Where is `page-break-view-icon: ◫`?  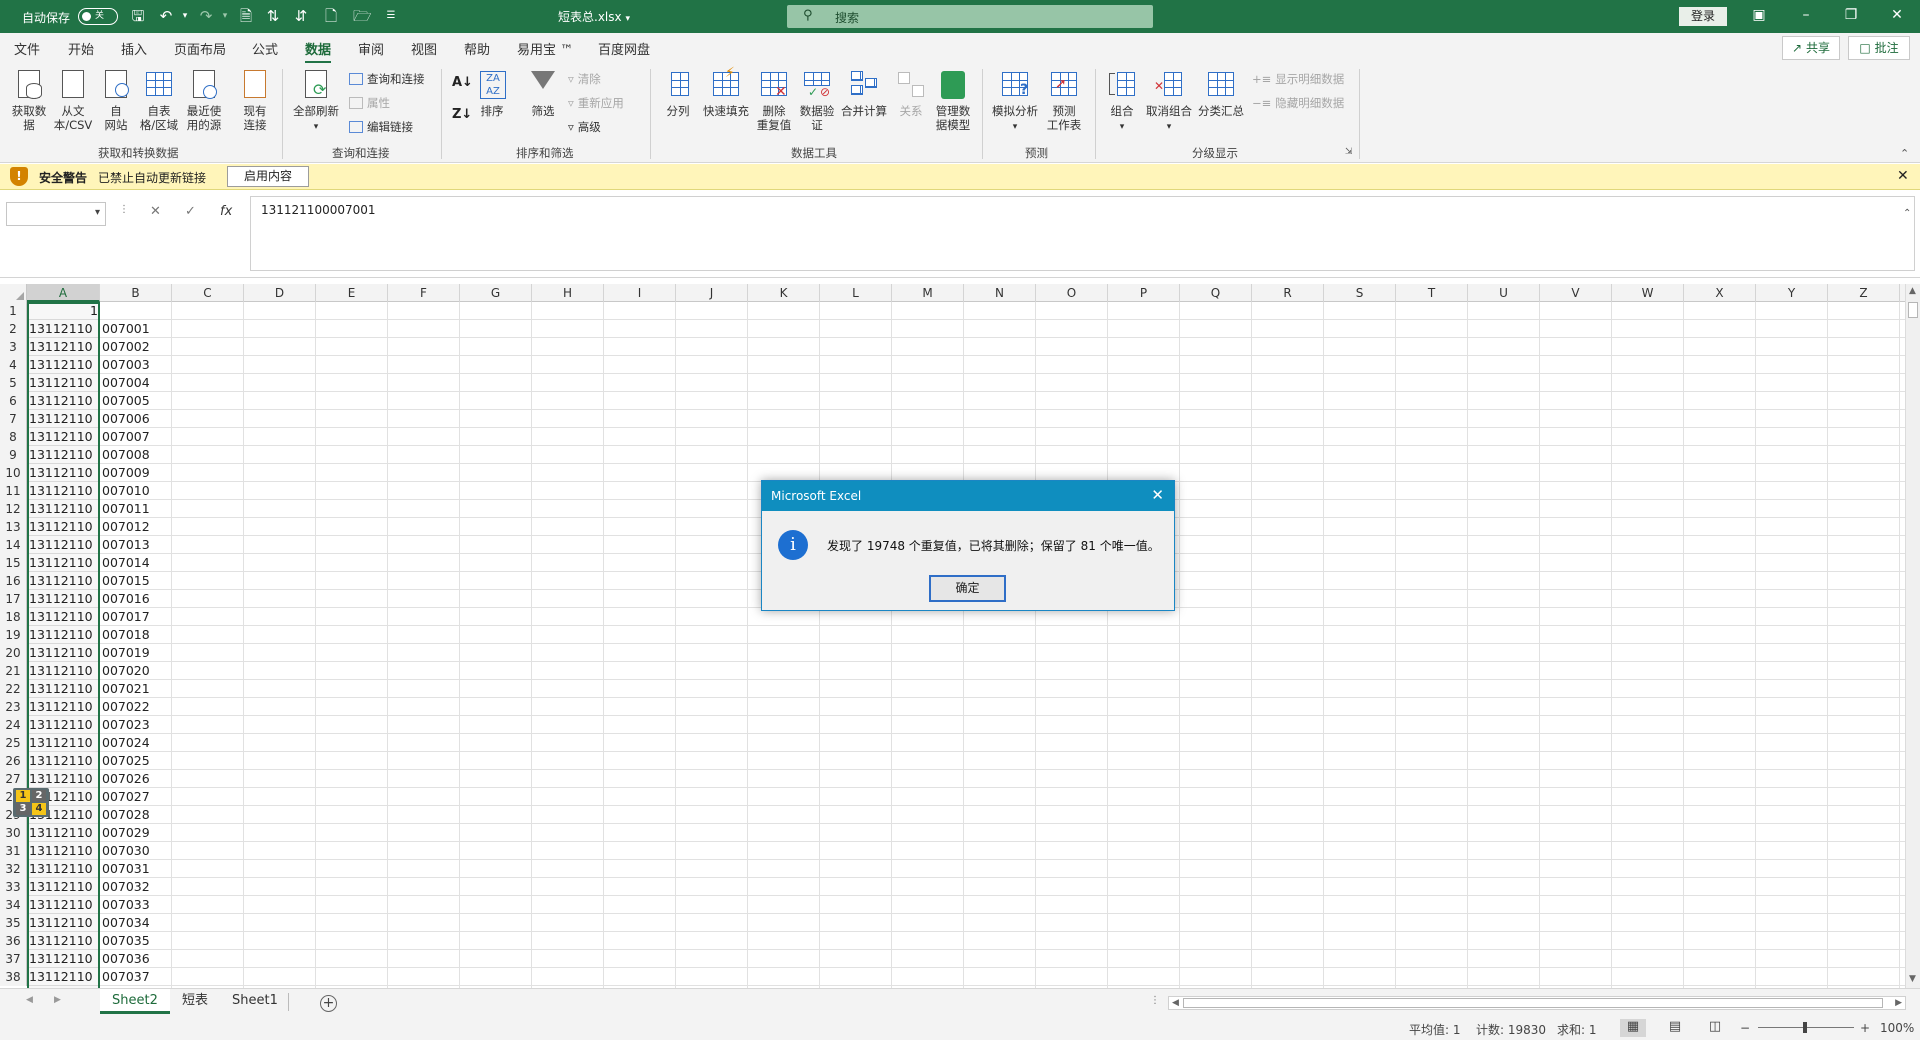 page-break-view-icon: ◫ is located at coordinates (1715, 1028).